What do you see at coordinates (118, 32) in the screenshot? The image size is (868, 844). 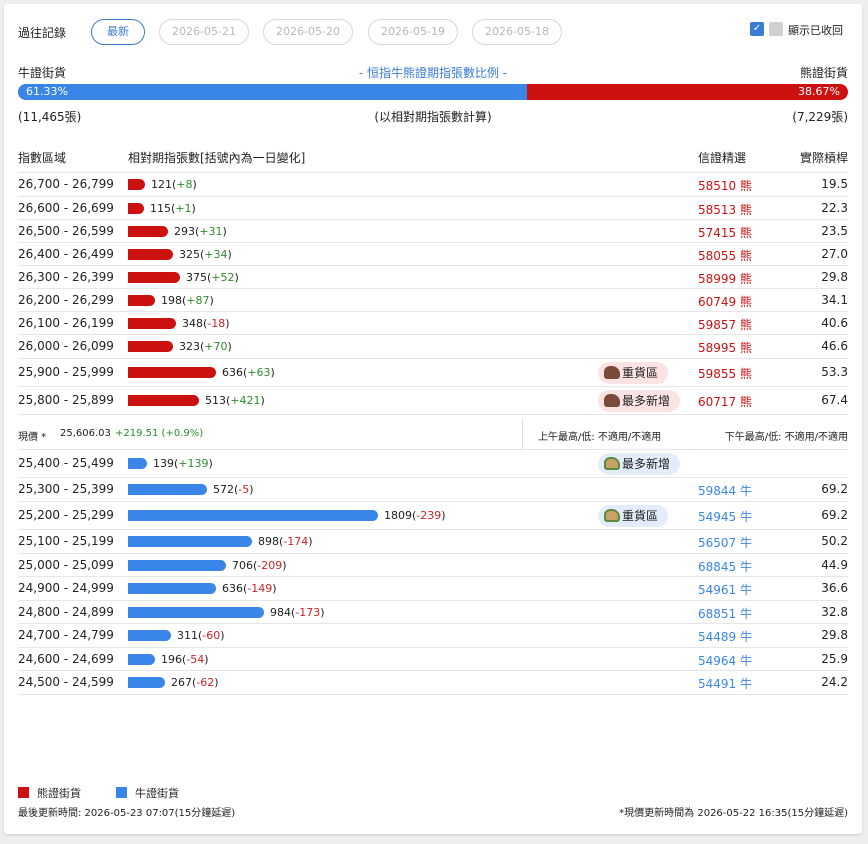 I see `tab-latest: 最新` at bounding box center [118, 32].